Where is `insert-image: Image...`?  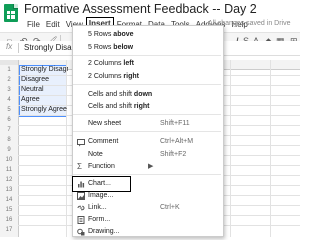 insert-image: Image... is located at coordinates (100, 195).